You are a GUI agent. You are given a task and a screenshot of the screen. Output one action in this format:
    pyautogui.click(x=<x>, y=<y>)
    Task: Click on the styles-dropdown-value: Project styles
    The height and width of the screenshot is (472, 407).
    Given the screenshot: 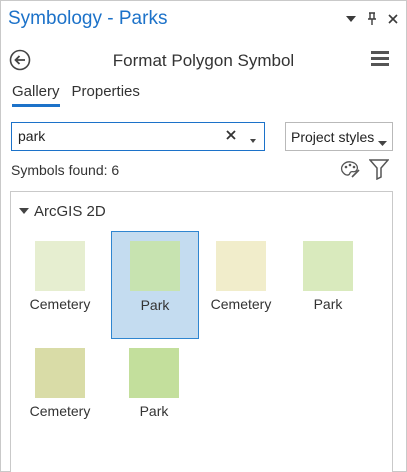 What is the action you would take?
    pyautogui.click(x=333, y=137)
    